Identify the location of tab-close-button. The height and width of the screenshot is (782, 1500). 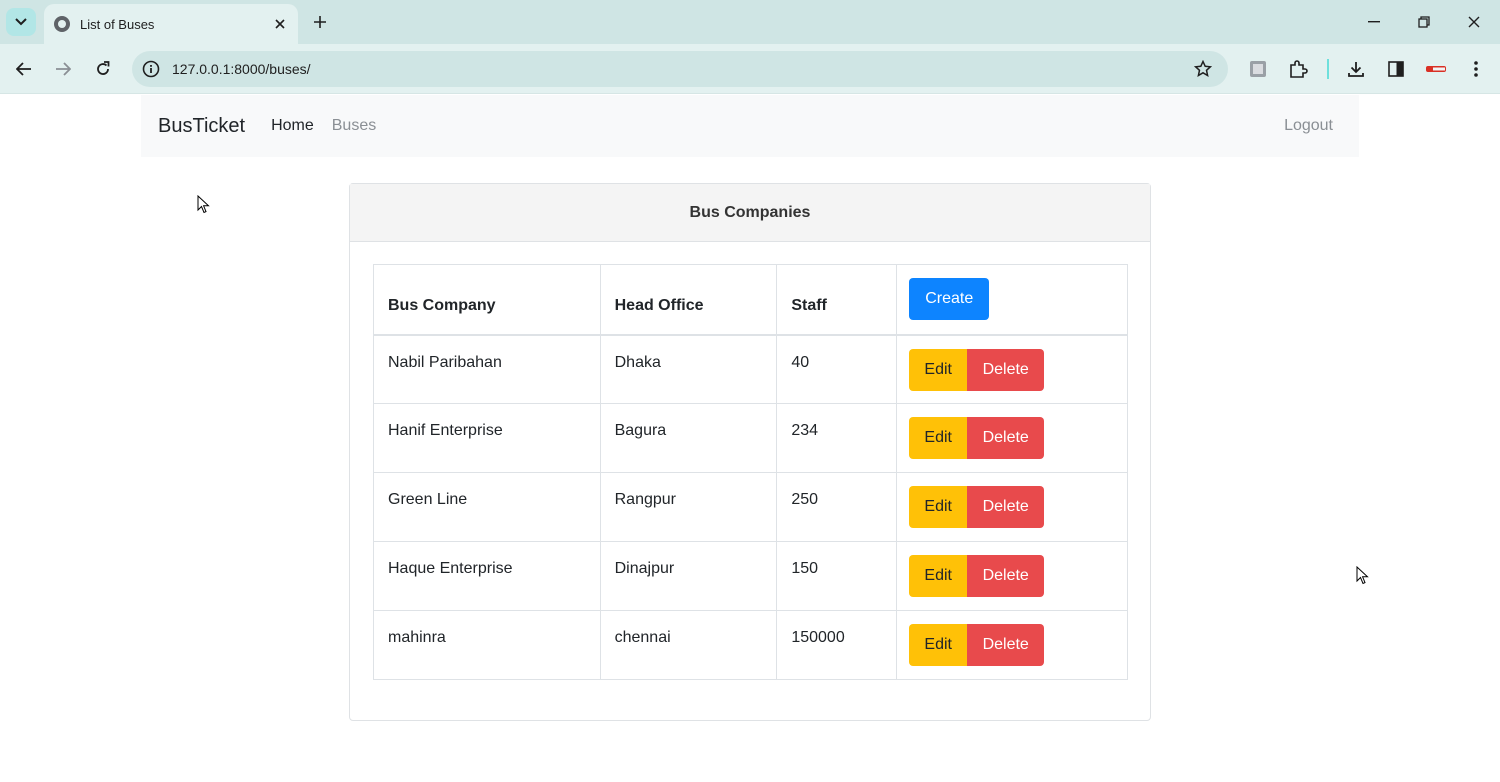
(280, 24).